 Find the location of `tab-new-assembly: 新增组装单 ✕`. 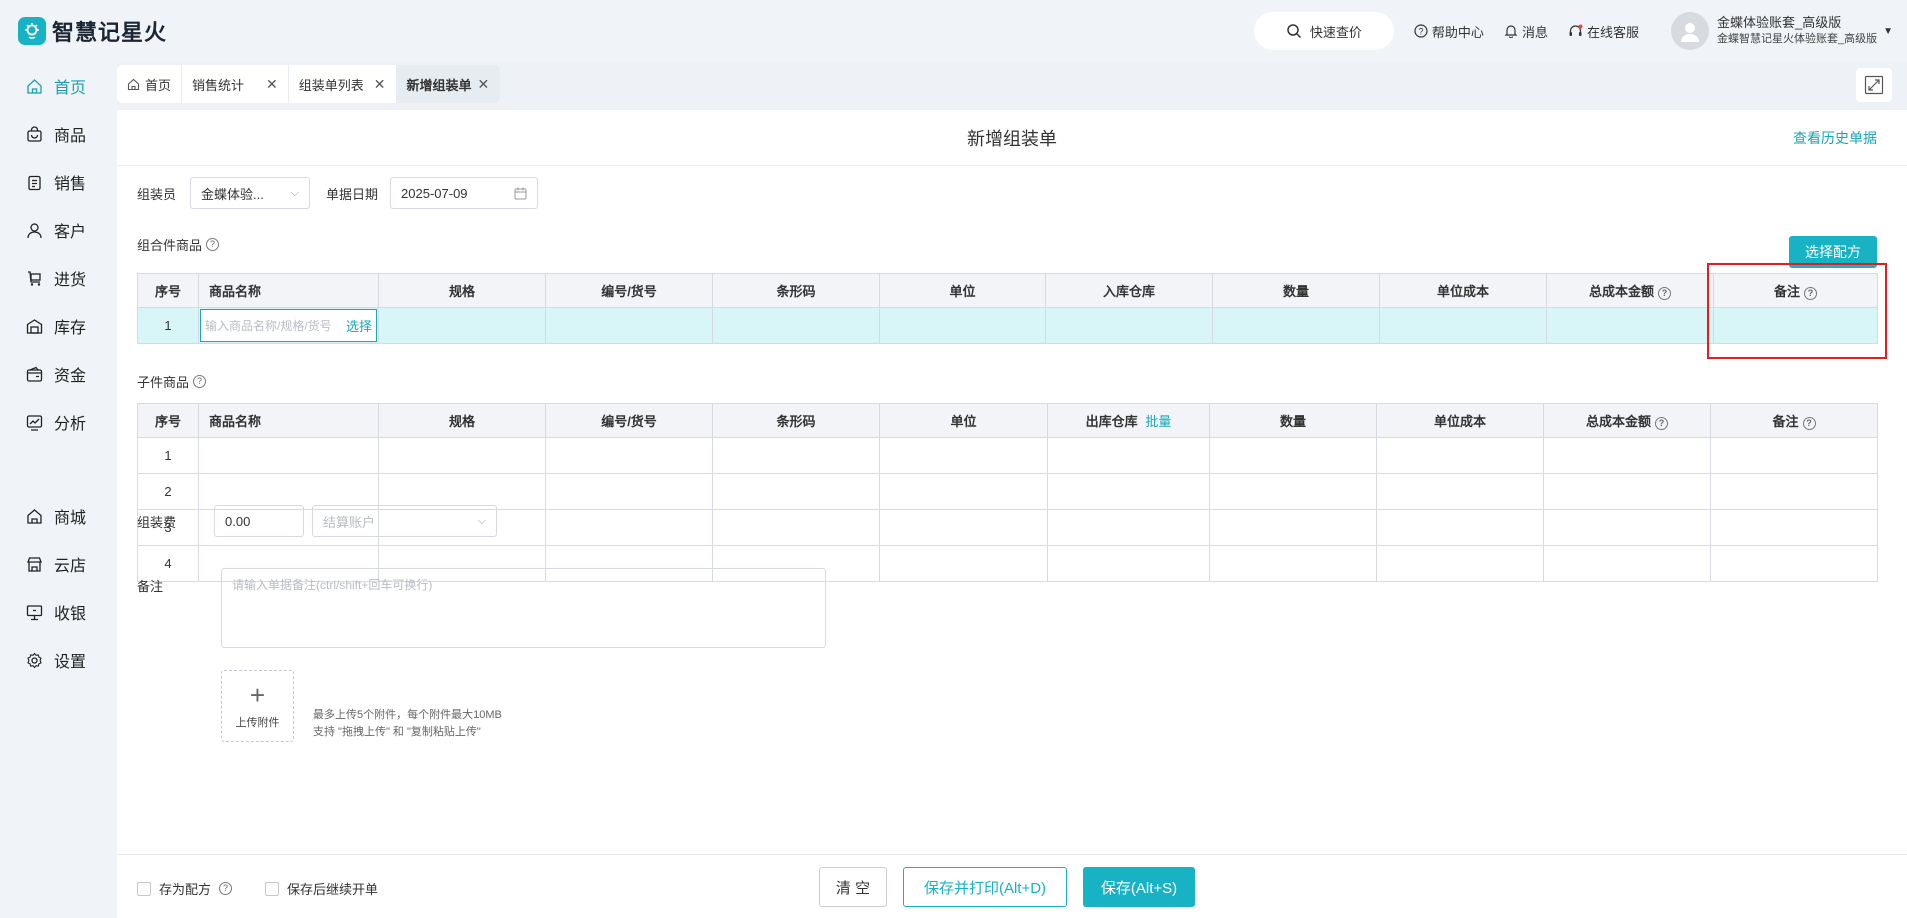

tab-new-assembly: 新增组装单 ✕ is located at coordinates (448, 84).